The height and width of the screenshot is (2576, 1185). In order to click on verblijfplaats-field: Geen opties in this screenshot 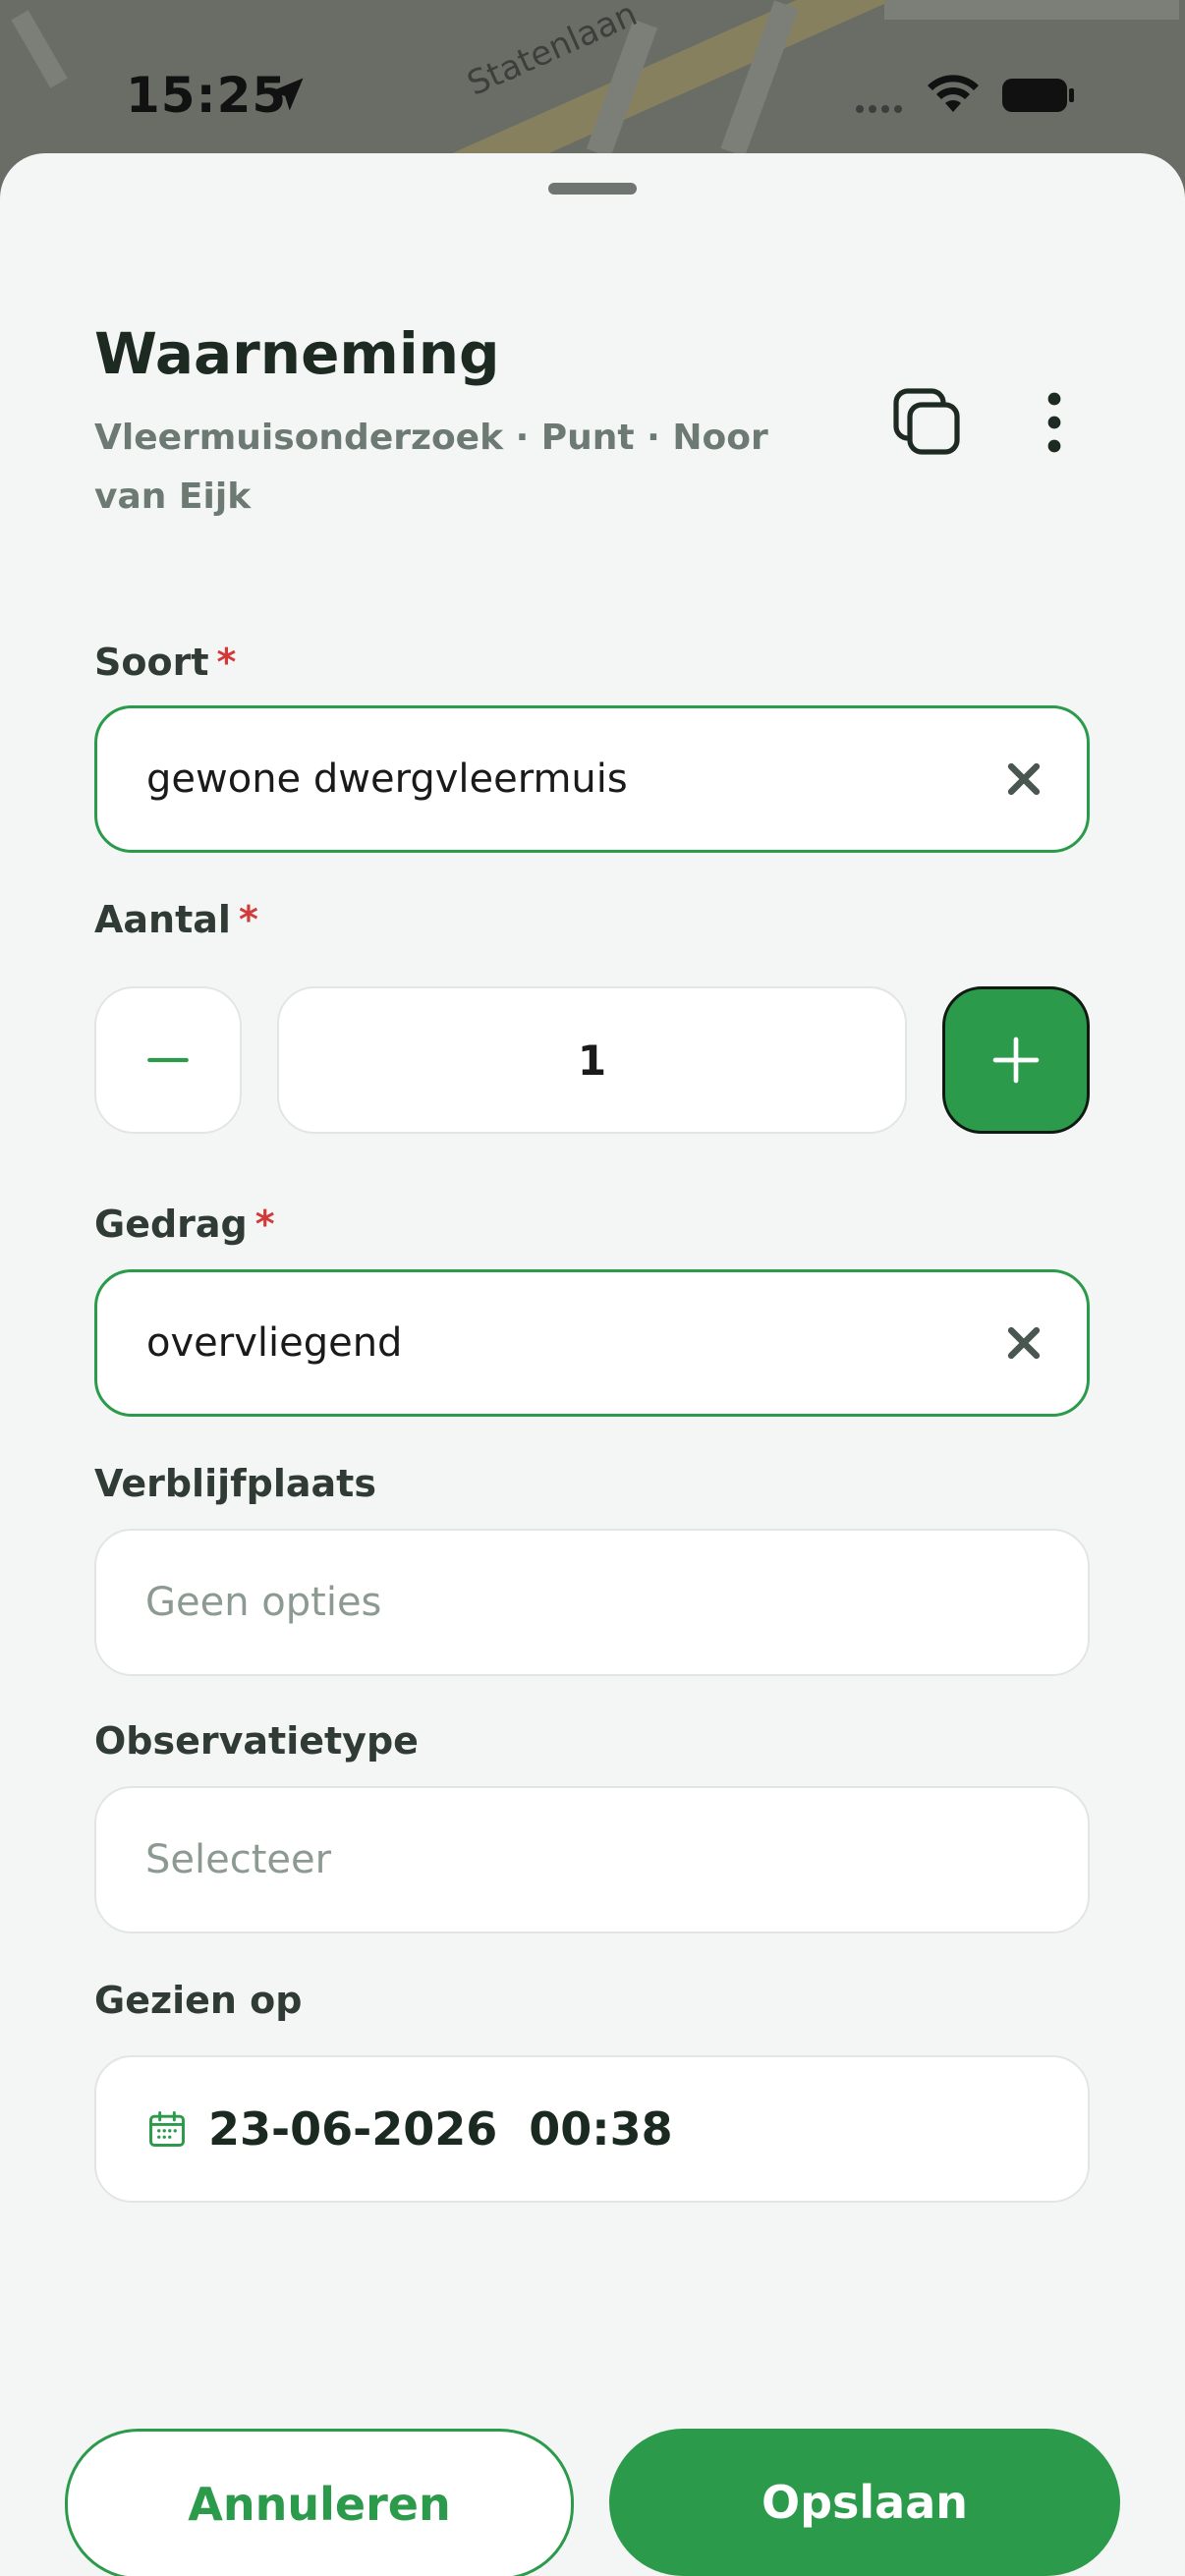, I will do `click(592, 1602)`.